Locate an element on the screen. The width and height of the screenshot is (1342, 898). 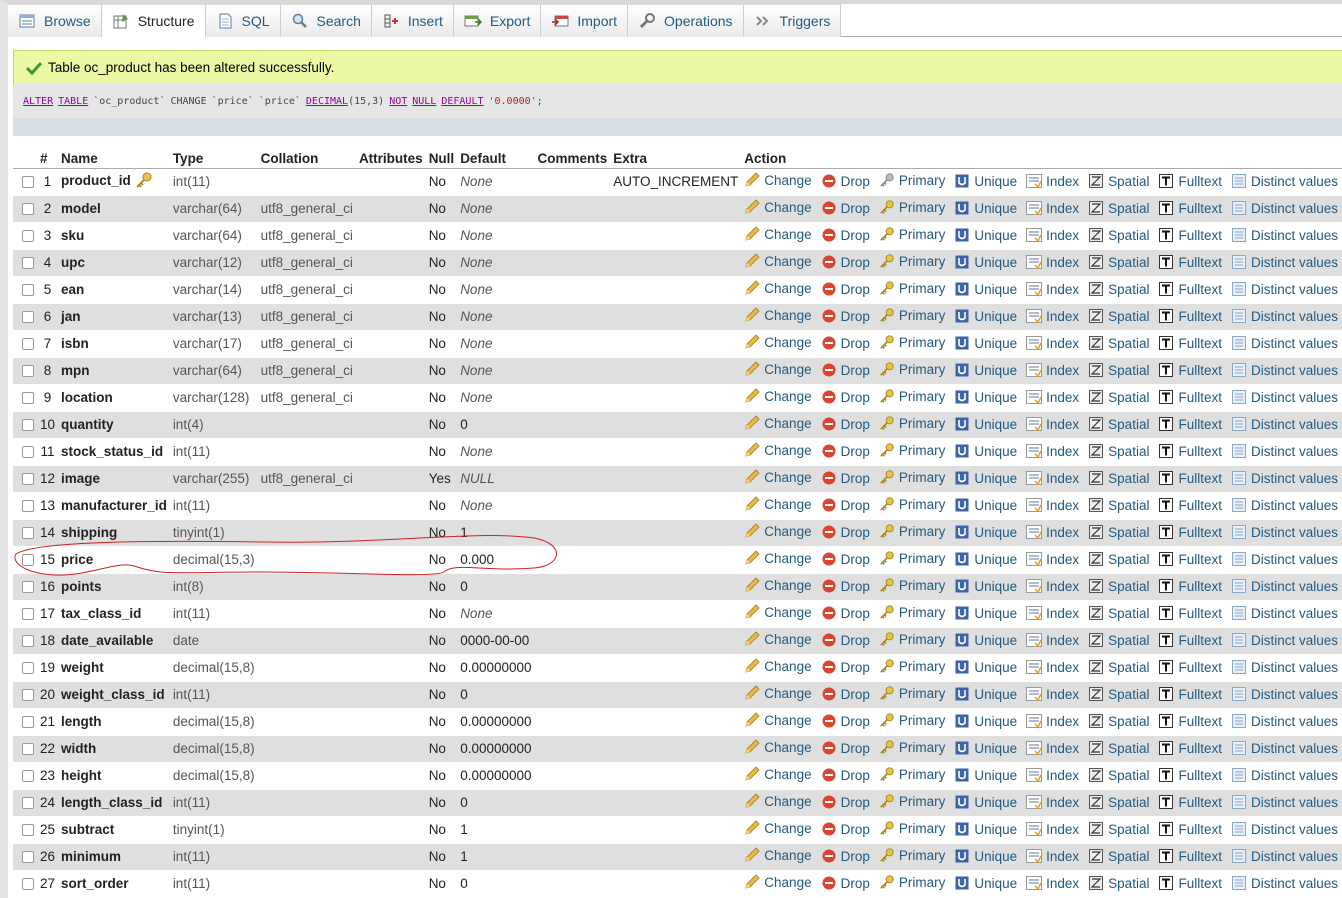
sql-keyword-table: TABLE is located at coordinates (73, 101).